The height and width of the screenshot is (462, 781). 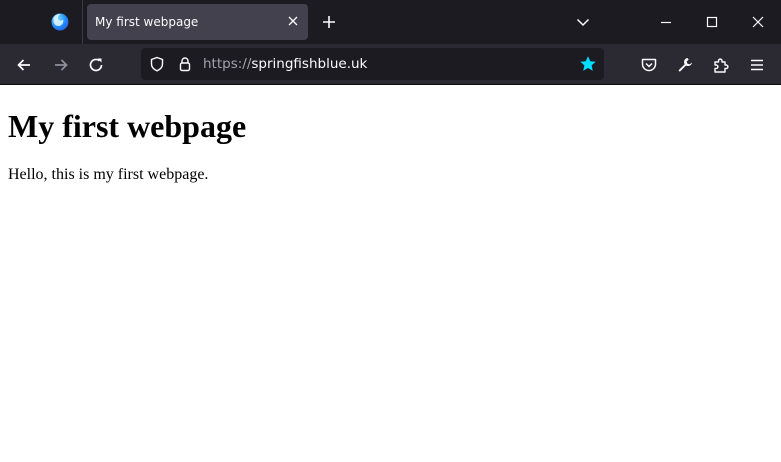 What do you see at coordinates (309, 64) in the screenshot?
I see `url-host: springfishblue.uk` at bounding box center [309, 64].